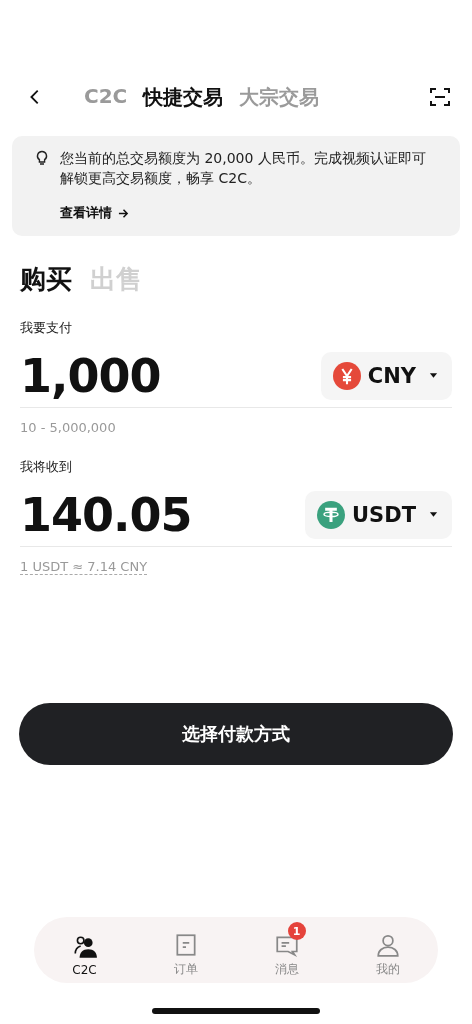 Image resolution: width=472 pixels, height=1024 pixels. What do you see at coordinates (440, 97) in the screenshot?
I see `scan-icon` at bounding box center [440, 97].